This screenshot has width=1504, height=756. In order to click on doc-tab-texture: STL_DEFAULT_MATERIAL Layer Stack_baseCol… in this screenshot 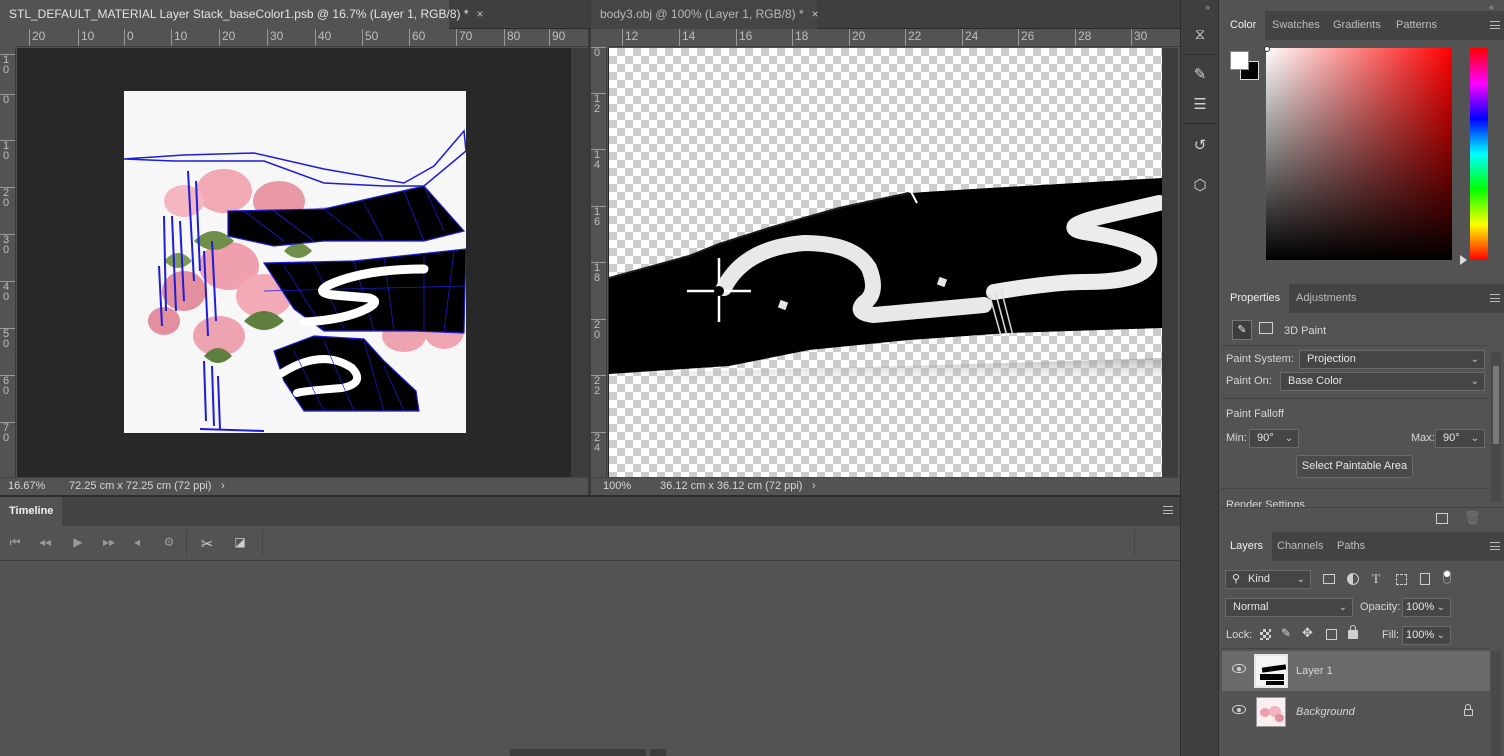, I will do `click(242, 14)`.